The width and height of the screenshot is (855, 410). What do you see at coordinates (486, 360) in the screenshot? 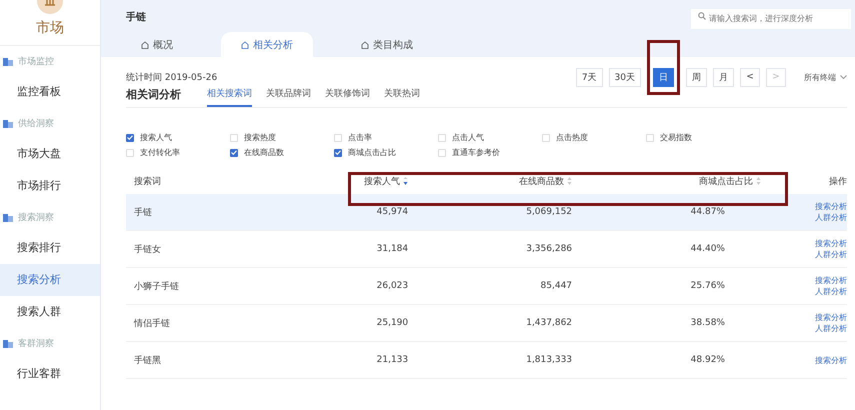
I see `table-row: 手链黑 21,133 1,813,333 48.92% 搜索分析` at bounding box center [486, 360].